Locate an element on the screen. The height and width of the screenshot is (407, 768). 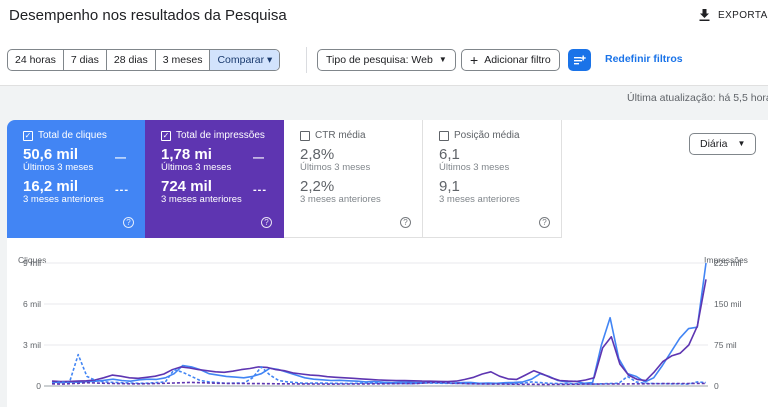
ctr-previous-period: 3 meses anteriores is located at coordinates (340, 199).